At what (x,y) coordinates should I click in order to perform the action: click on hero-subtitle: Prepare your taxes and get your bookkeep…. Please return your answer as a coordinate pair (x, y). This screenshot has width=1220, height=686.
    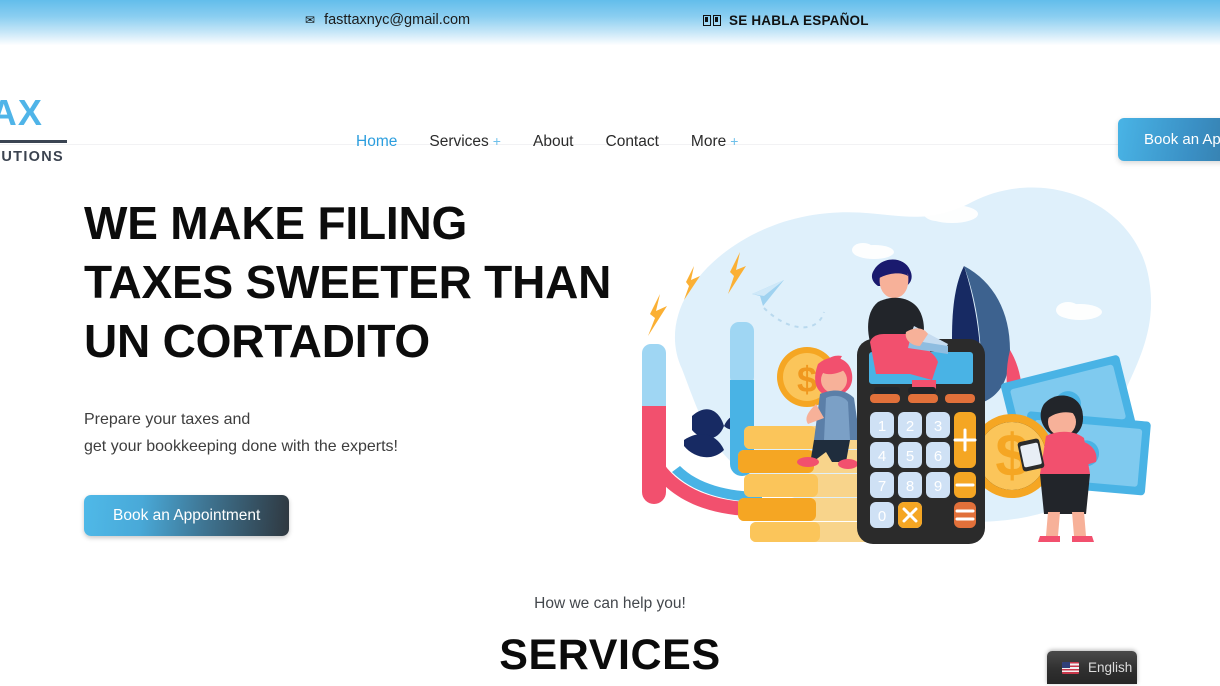
    Looking at the image, I should click on (354, 433).